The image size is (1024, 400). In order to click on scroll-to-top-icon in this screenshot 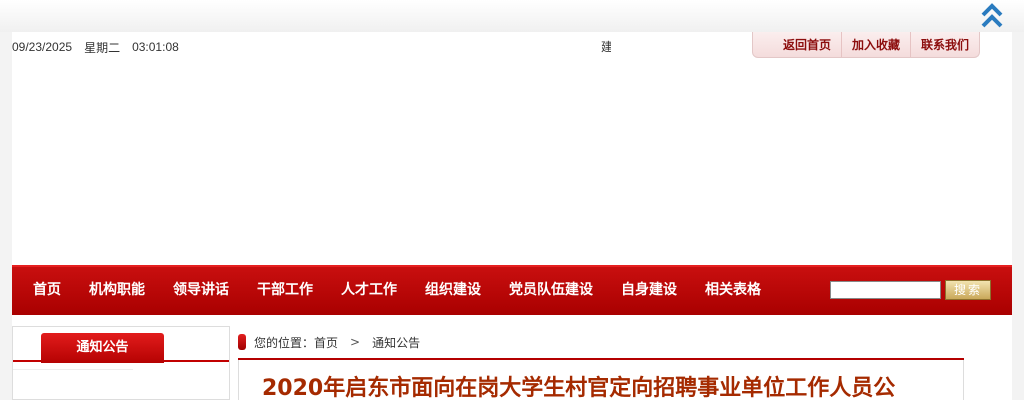, I will do `click(992, 16)`.